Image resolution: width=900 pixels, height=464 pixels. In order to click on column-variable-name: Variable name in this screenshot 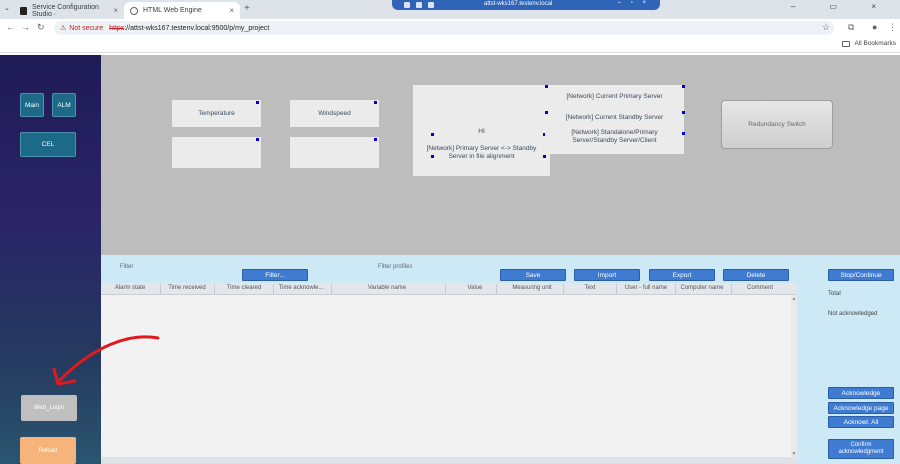, I will do `click(387, 288)`.